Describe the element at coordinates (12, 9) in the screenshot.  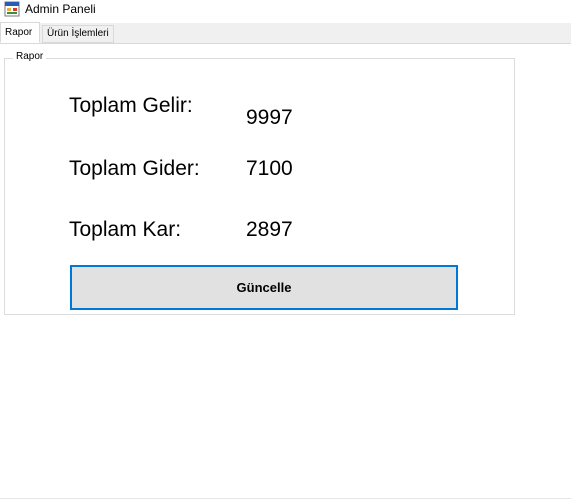
I see `app-form-icon` at that location.